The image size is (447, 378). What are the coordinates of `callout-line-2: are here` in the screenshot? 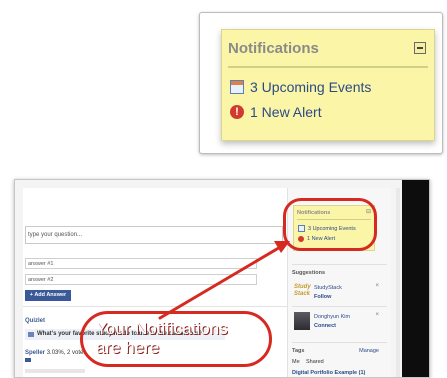 It's located at (128, 347).